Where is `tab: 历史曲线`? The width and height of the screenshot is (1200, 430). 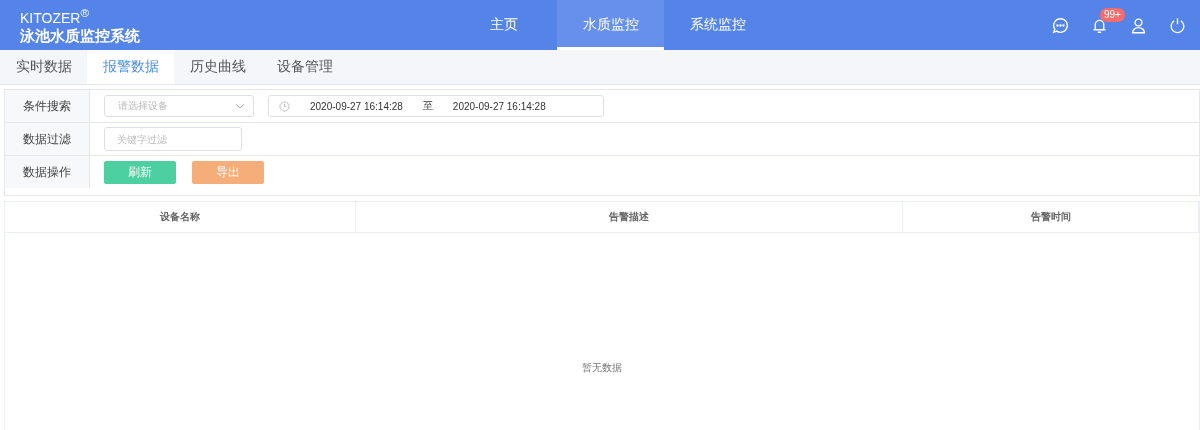 tab: 历史曲线 is located at coordinates (217, 67).